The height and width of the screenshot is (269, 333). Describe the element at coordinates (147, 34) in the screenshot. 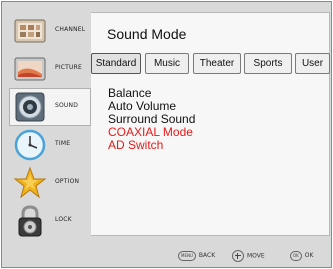

I see `page-title: Sound Mode` at that location.